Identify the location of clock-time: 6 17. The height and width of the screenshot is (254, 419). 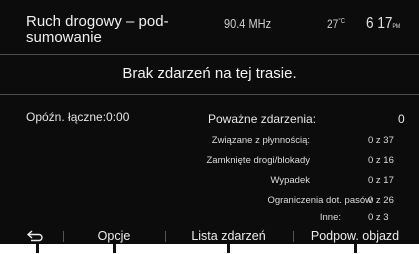
(379, 23).